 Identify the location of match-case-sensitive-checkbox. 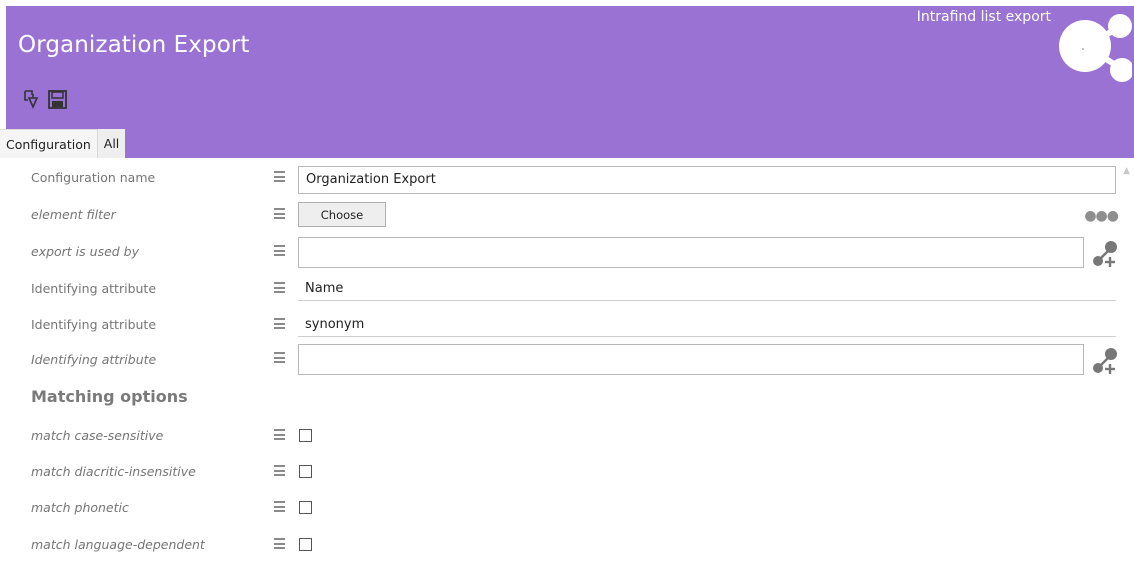
(305, 435).